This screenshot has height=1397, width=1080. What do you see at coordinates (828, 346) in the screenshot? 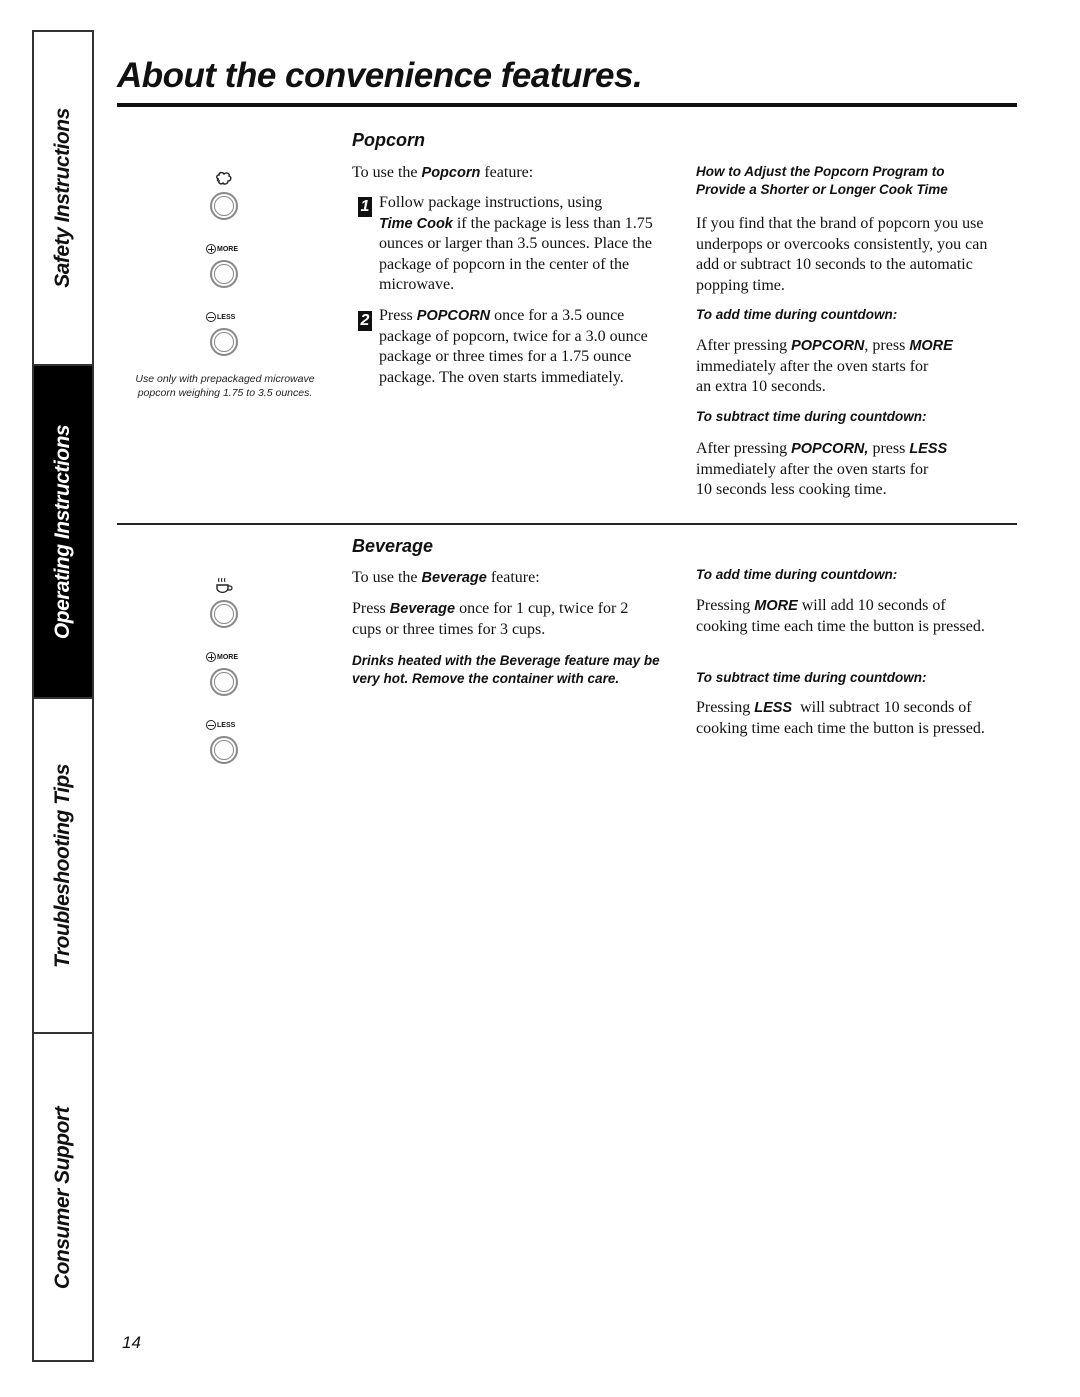
I see `add-bold1: POPCORN` at bounding box center [828, 346].